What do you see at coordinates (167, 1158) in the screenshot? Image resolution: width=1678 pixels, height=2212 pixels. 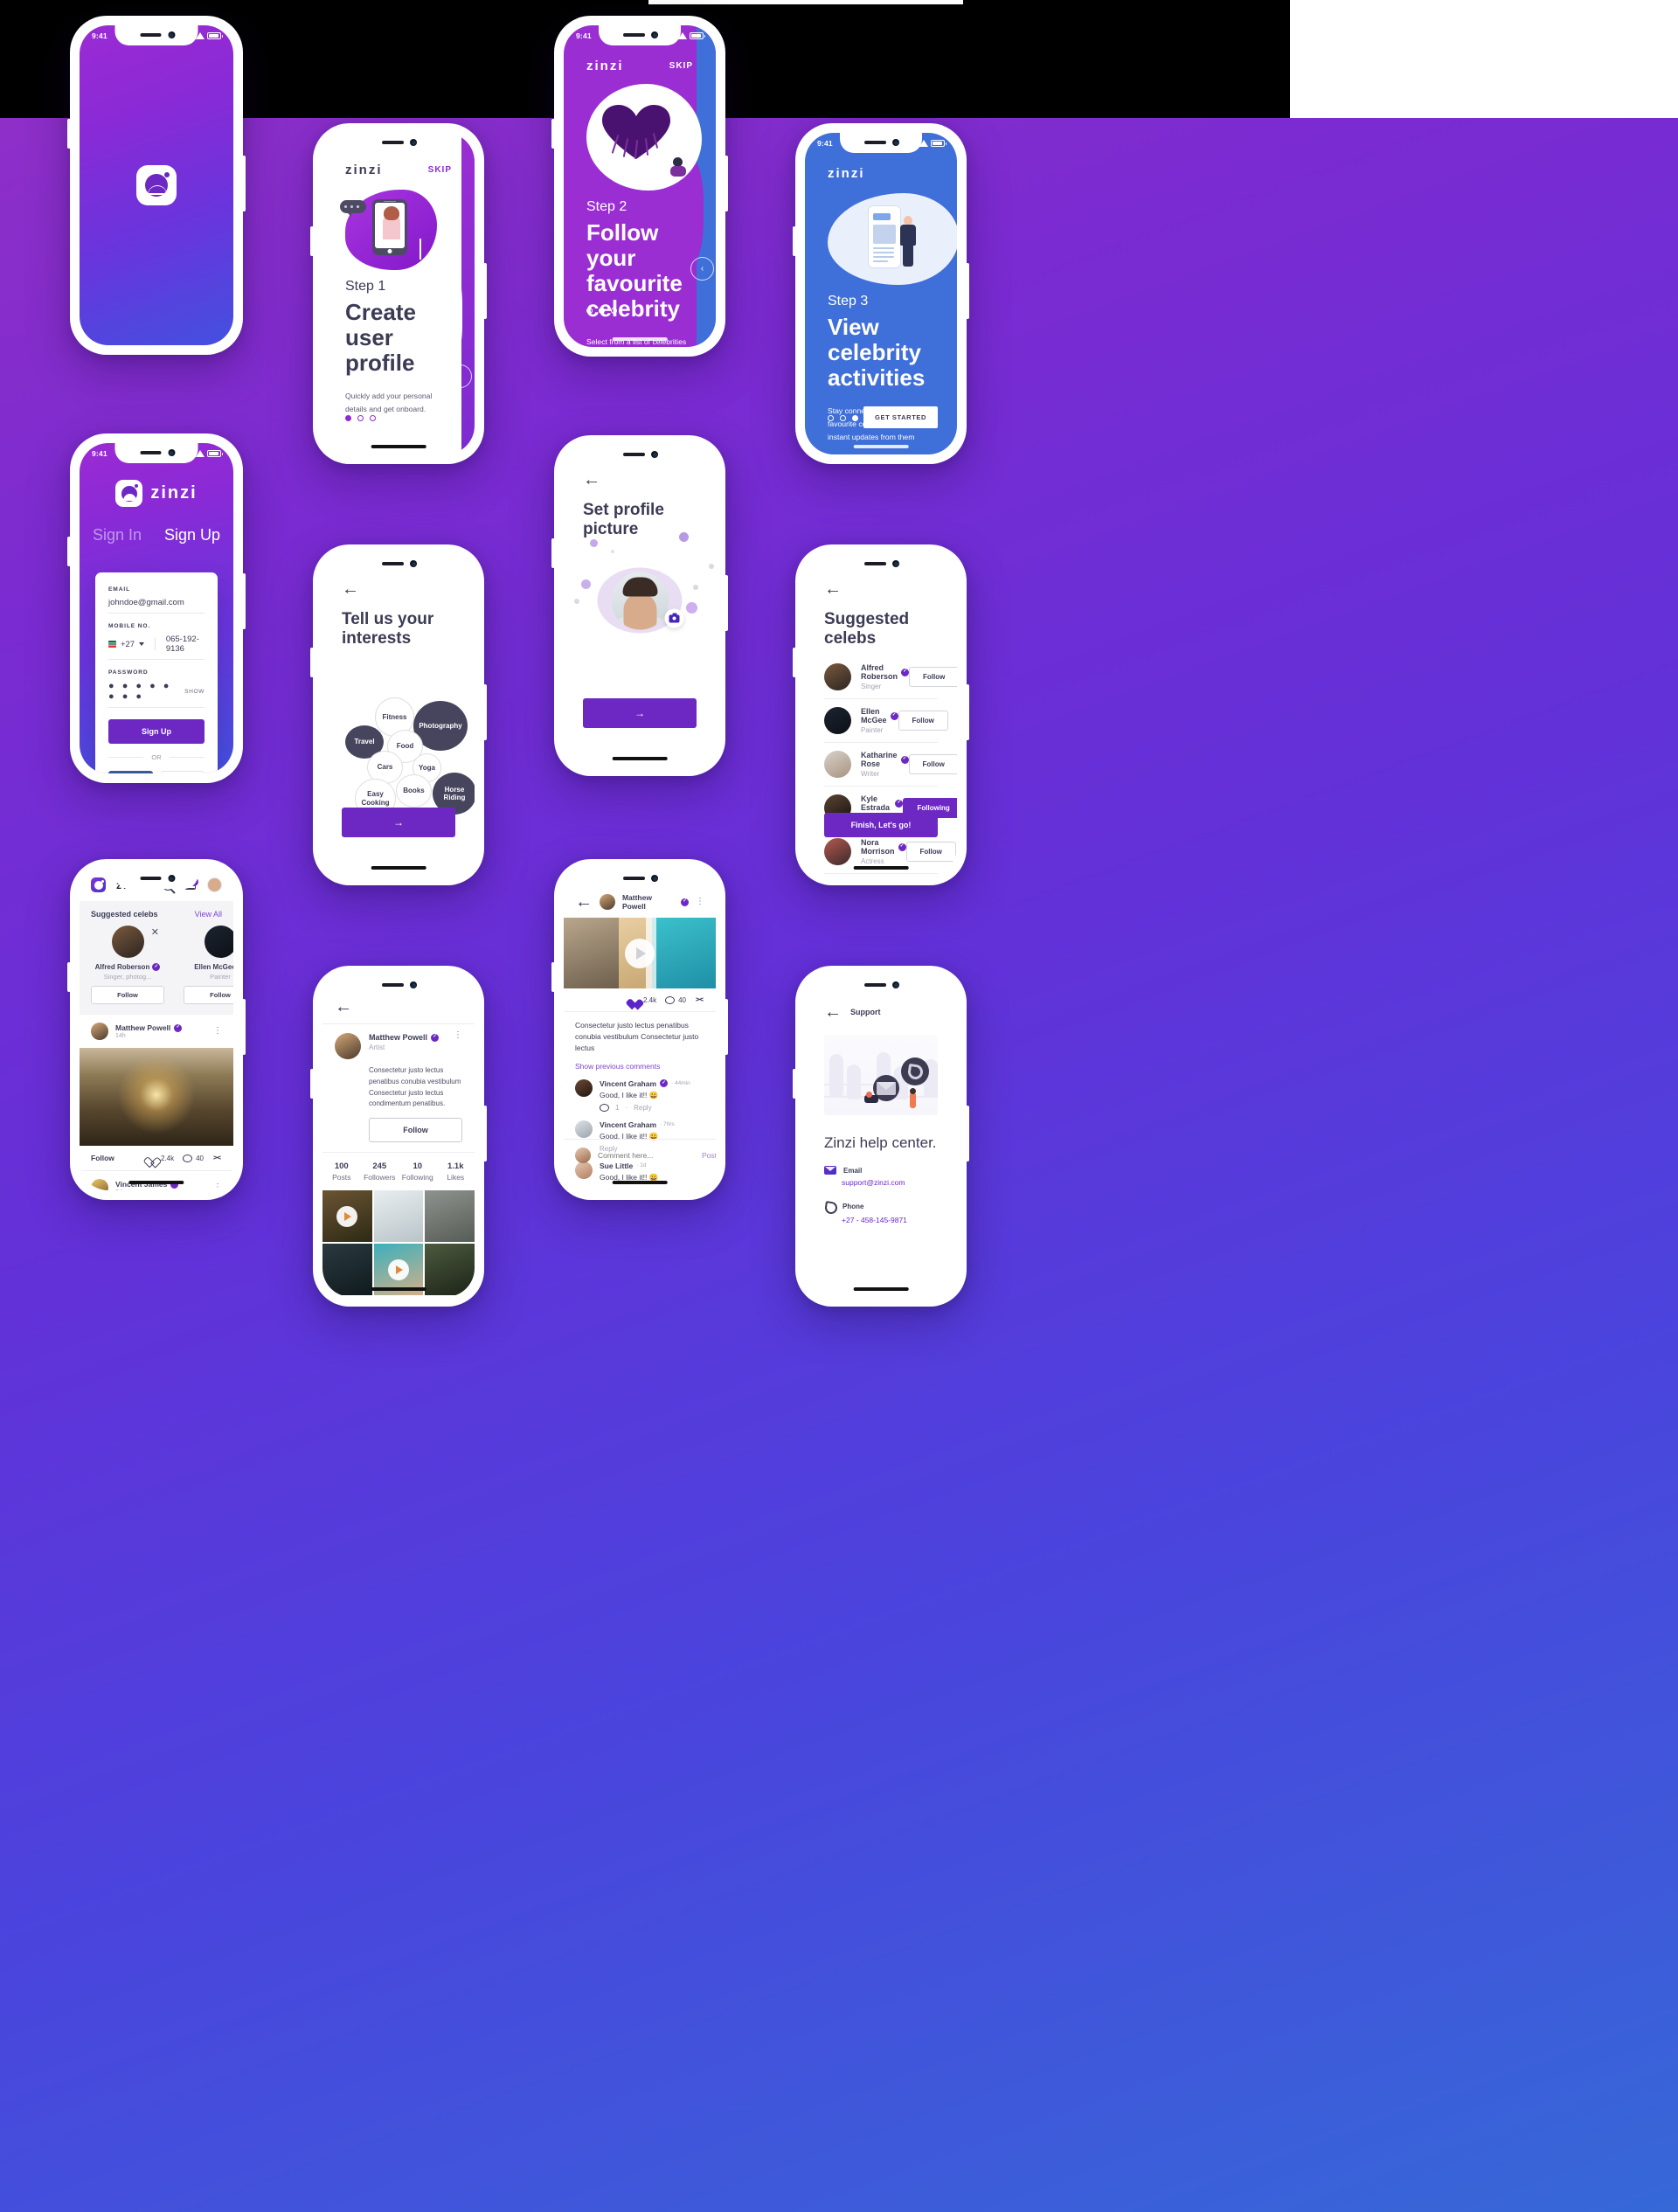 I see `like-count: 2.4k` at bounding box center [167, 1158].